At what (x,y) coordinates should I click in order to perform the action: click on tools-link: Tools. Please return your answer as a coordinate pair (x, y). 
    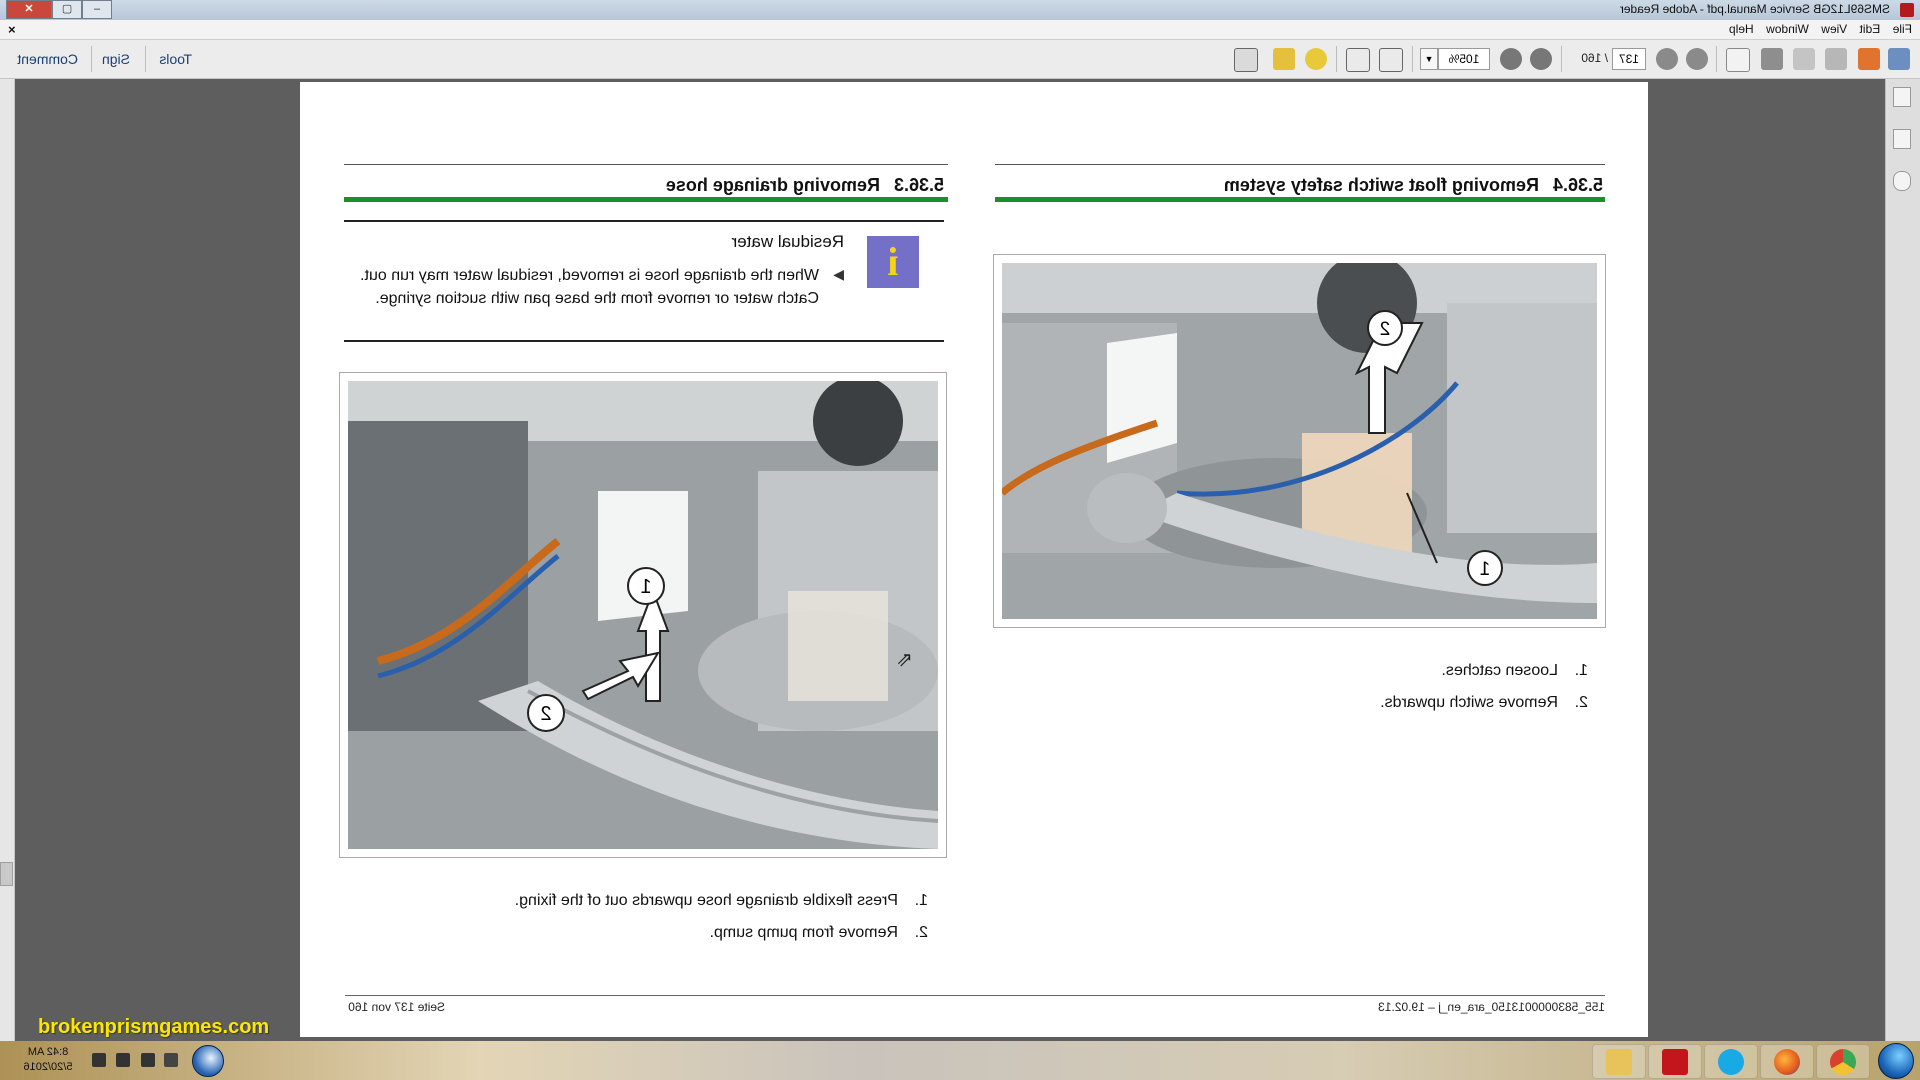
    Looking at the image, I should click on (175, 59).